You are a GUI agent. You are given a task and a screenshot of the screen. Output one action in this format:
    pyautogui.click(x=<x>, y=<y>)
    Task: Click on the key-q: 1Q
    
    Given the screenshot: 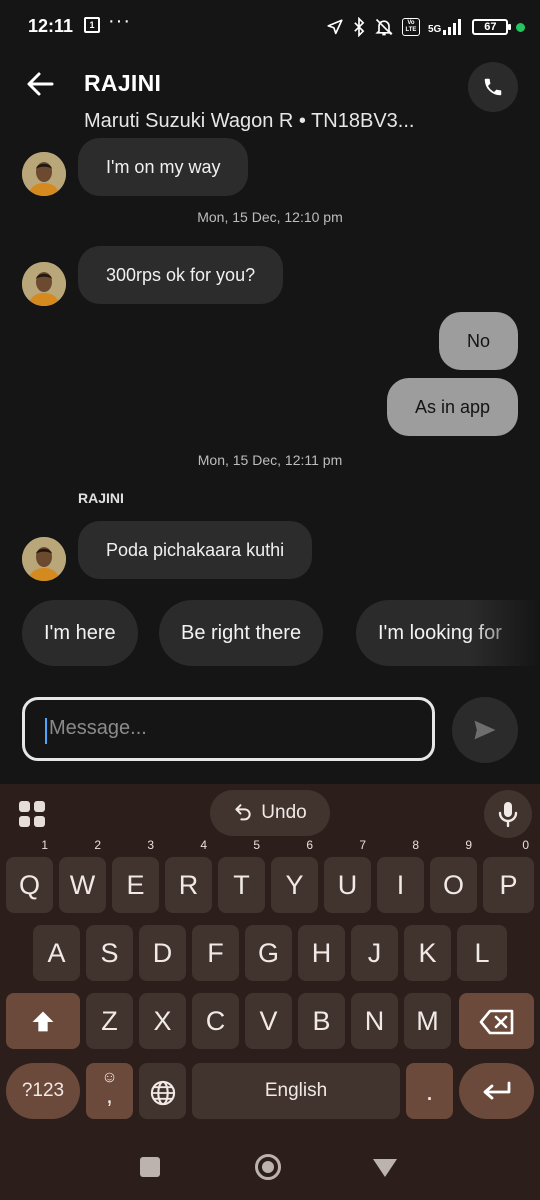 What is the action you would take?
    pyautogui.click(x=29, y=876)
    